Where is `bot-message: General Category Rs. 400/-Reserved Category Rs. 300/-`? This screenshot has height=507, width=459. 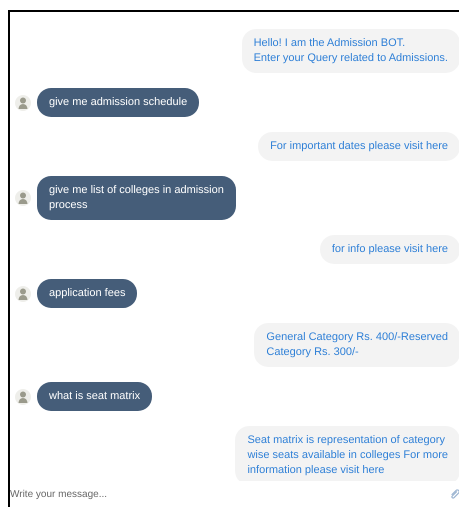 bot-message: General Category Rs. 400/-Reserved Category Rs. 300/- is located at coordinates (356, 345).